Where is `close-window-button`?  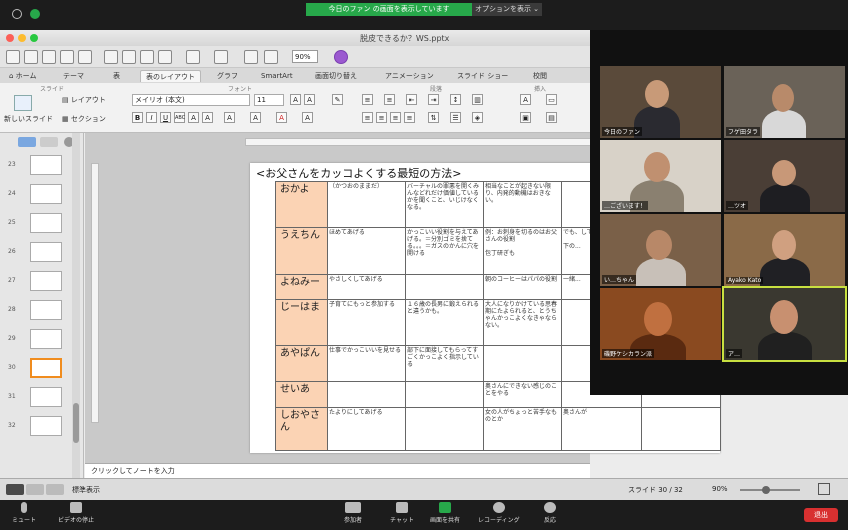
close-window-button is located at coordinates (10, 38).